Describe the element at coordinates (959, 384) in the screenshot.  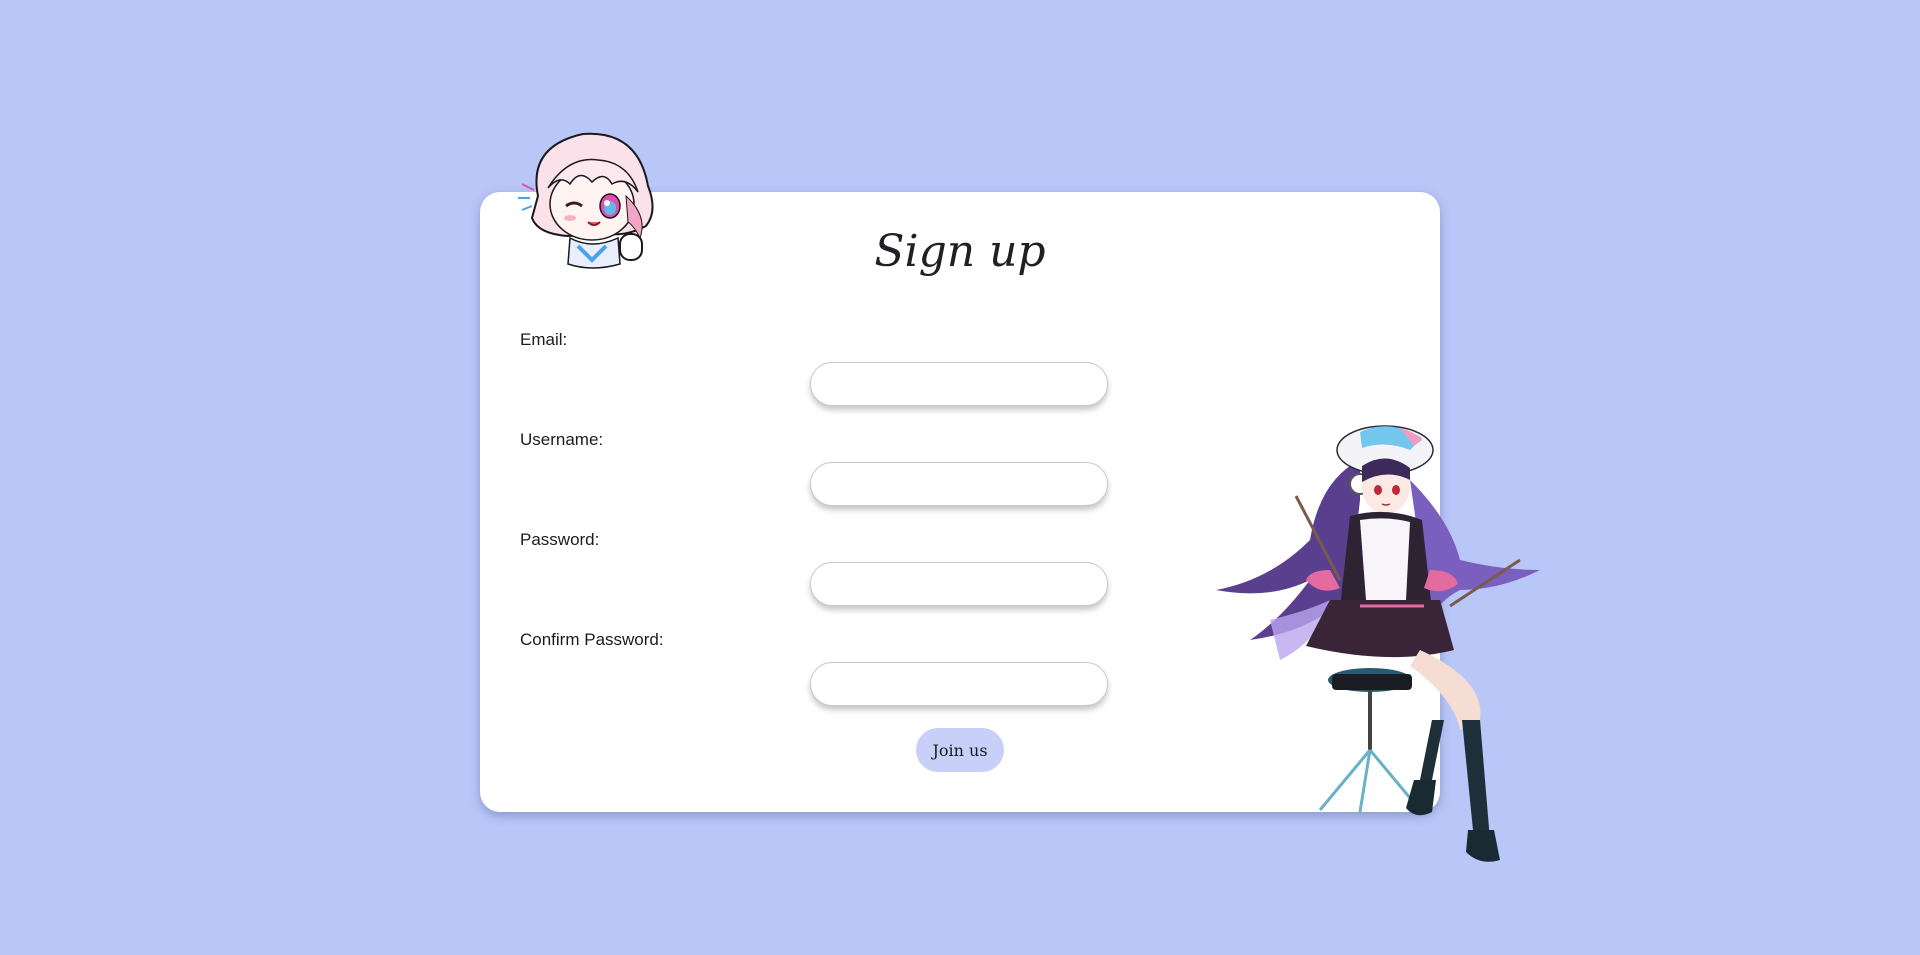
I see `email-field` at that location.